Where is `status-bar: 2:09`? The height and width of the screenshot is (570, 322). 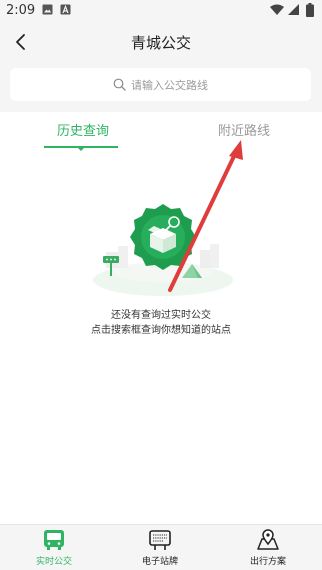
status-bar: 2:09 is located at coordinates (161, 11).